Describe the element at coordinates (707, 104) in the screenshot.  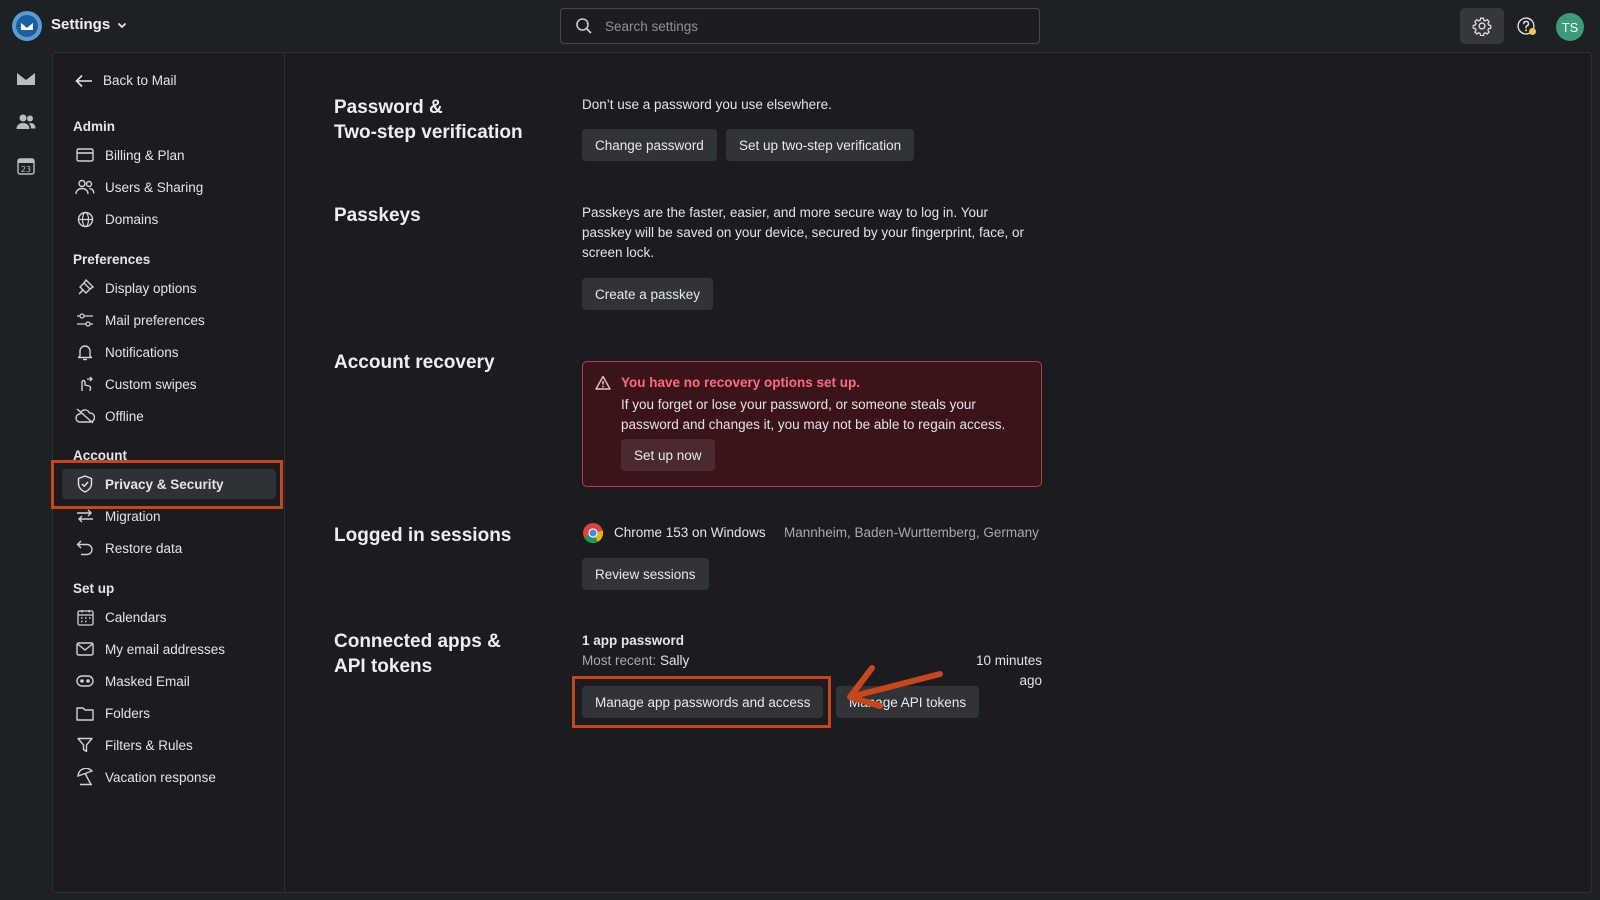
I see `password-description: Don’t use a password you use elsewhere.` at that location.